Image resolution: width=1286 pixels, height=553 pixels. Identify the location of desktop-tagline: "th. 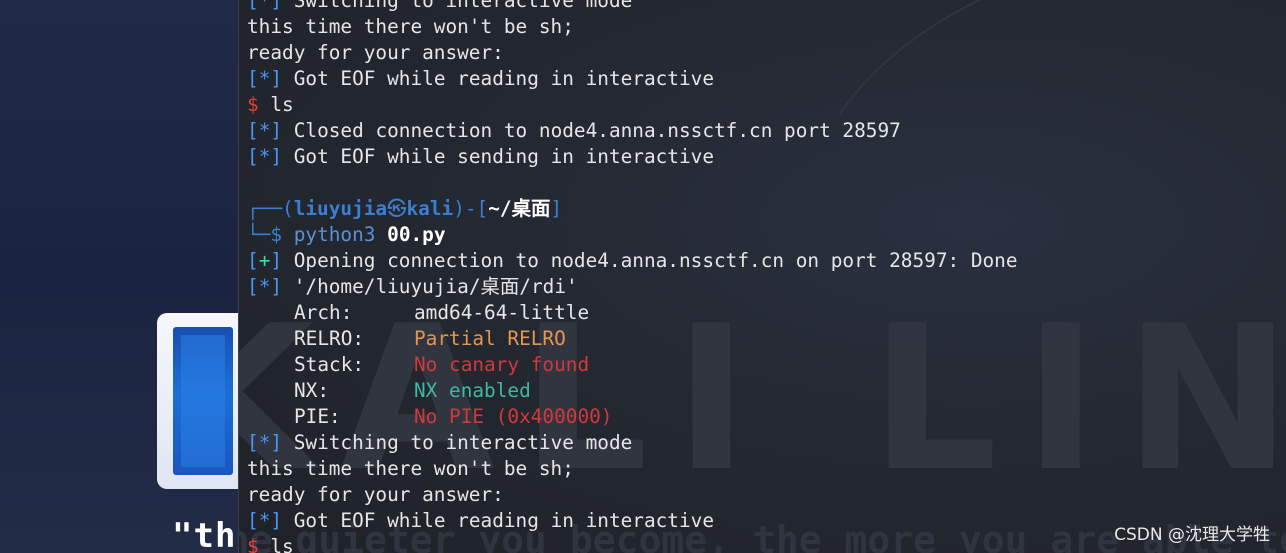
(204, 534).